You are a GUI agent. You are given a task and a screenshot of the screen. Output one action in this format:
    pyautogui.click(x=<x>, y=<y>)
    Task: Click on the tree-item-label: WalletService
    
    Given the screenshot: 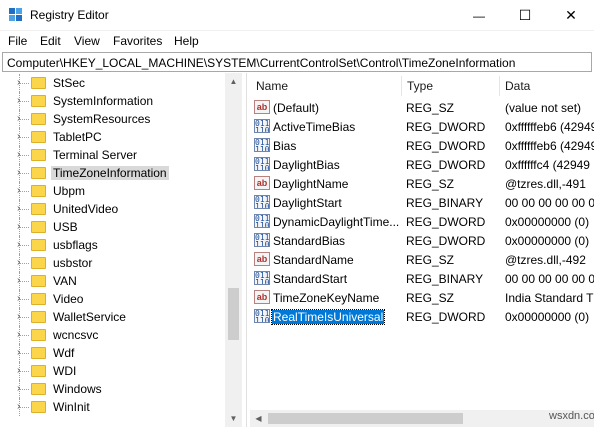 What is the action you would take?
    pyautogui.click(x=89, y=317)
    